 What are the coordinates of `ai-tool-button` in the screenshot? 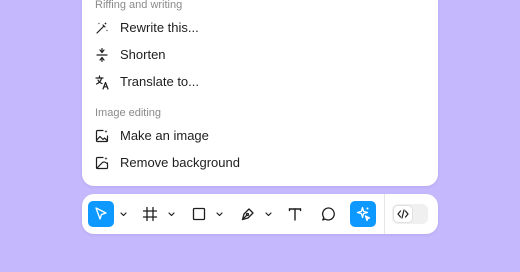 It's located at (363, 214).